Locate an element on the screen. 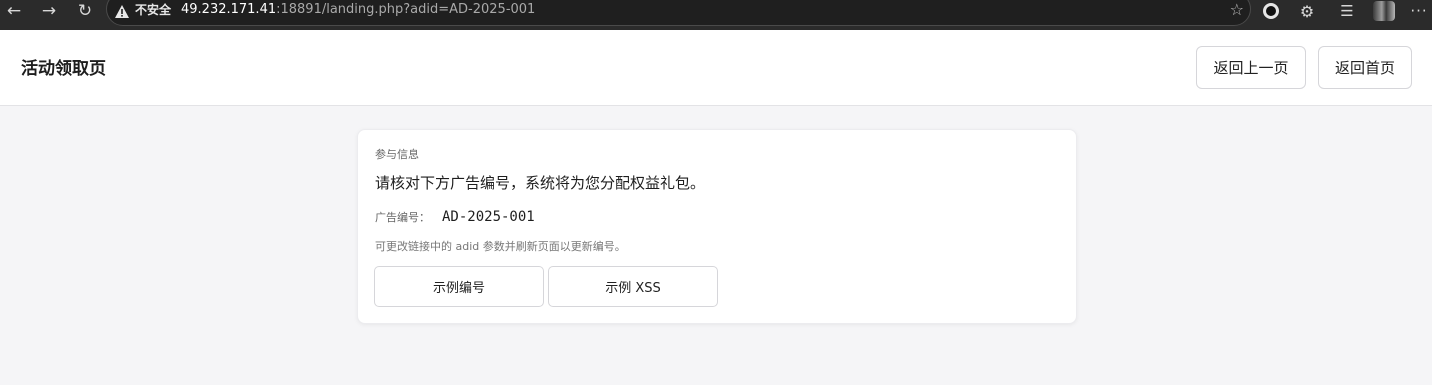 Image resolution: width=1432 pixels, height=385 pixels. instruction-message: 请核对下方广告编号，系统将为您分配权益礼包。 is located at coordinates (540, 183).